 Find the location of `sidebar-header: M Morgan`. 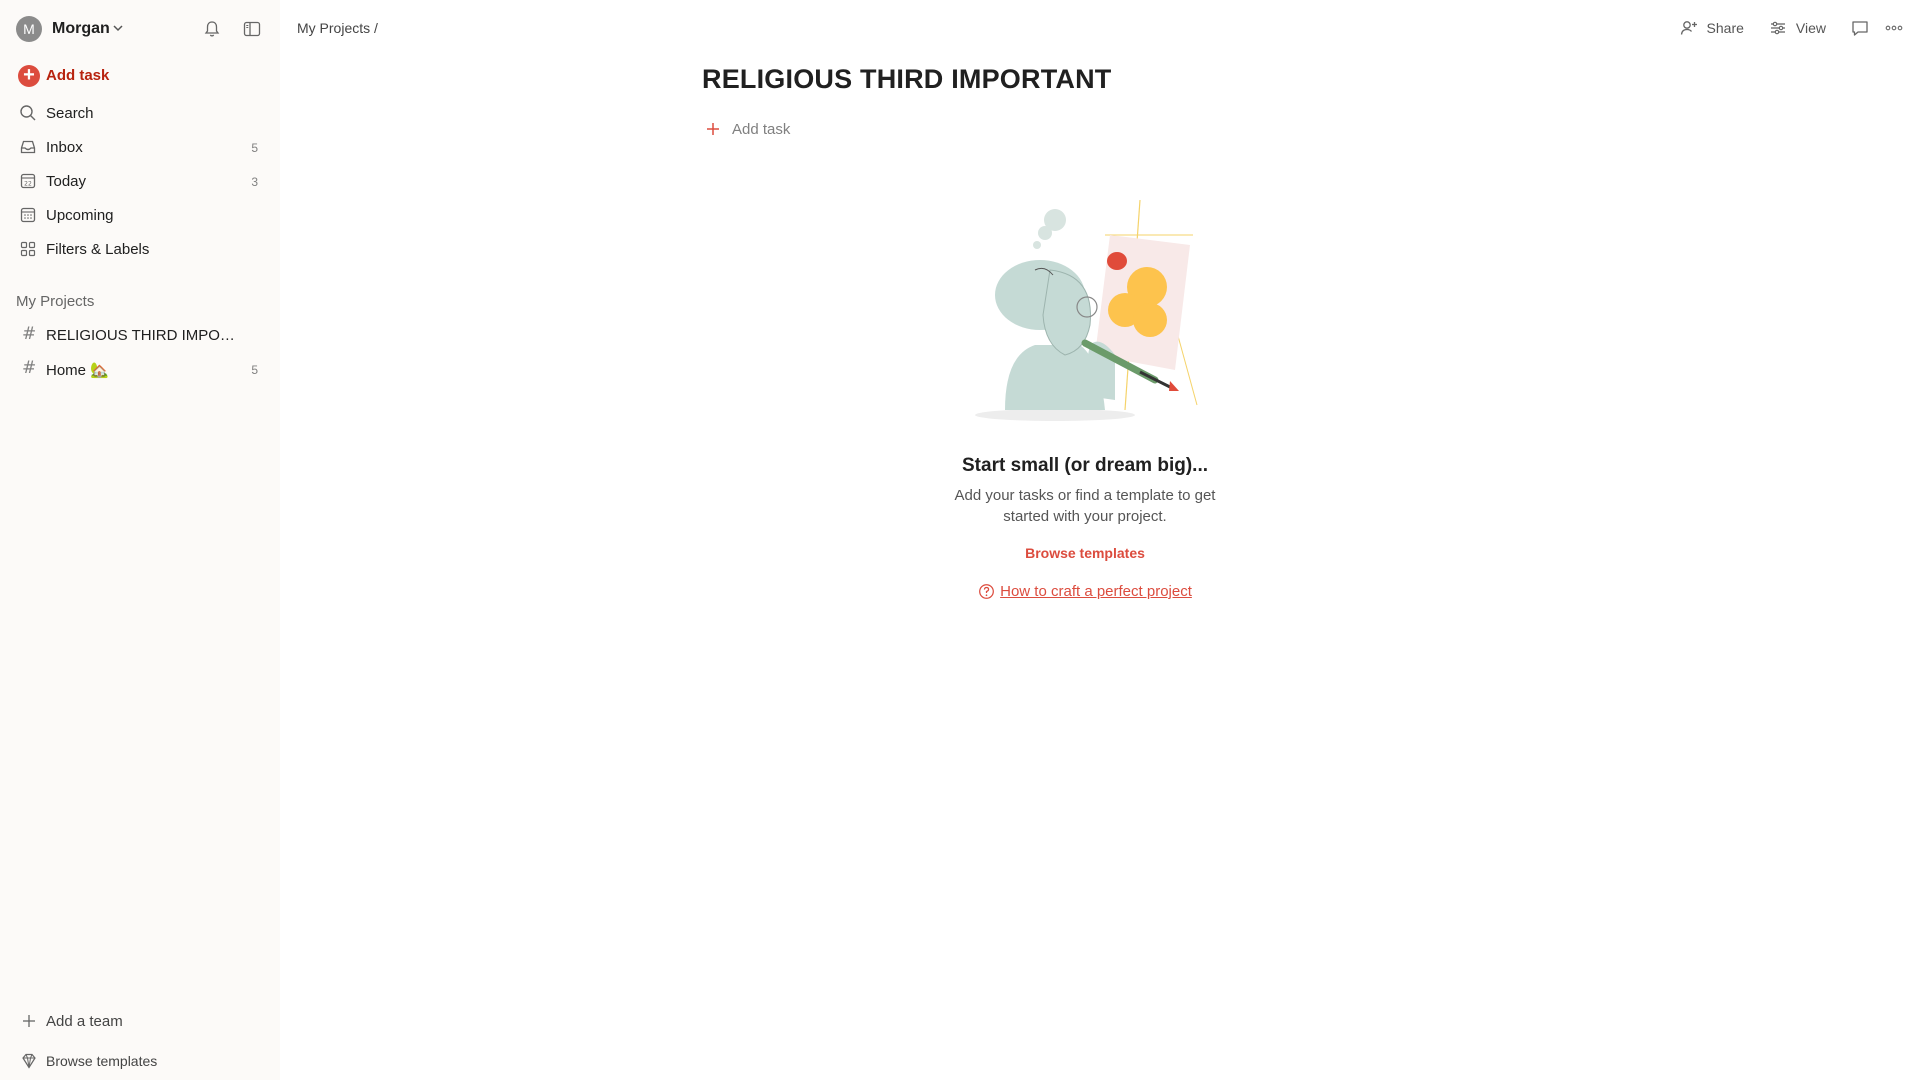

sidebar-header: M Morgan is located at coordinates (141, 29).